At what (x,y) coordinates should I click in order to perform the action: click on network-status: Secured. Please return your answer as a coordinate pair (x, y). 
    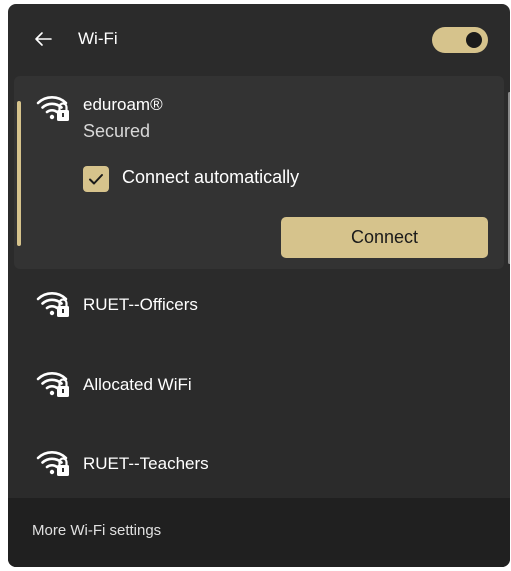
    Looking at the image, I should click on (117, 131).